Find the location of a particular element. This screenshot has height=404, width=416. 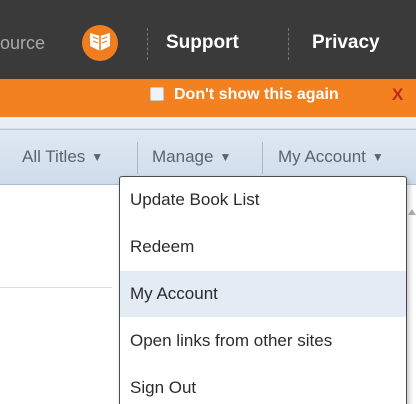

dropdown-item-redeem: Redeem is located at coordinates (263, 247).